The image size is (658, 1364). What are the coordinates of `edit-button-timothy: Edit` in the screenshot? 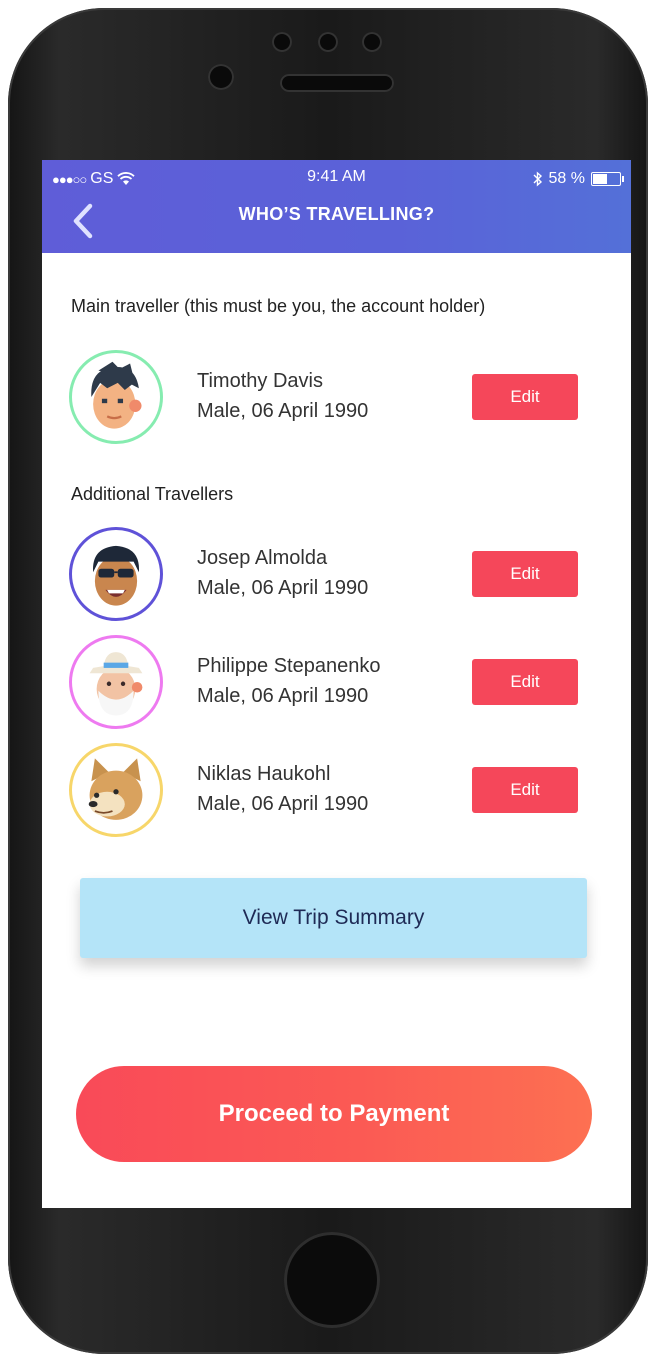 It's located at (525, 397).